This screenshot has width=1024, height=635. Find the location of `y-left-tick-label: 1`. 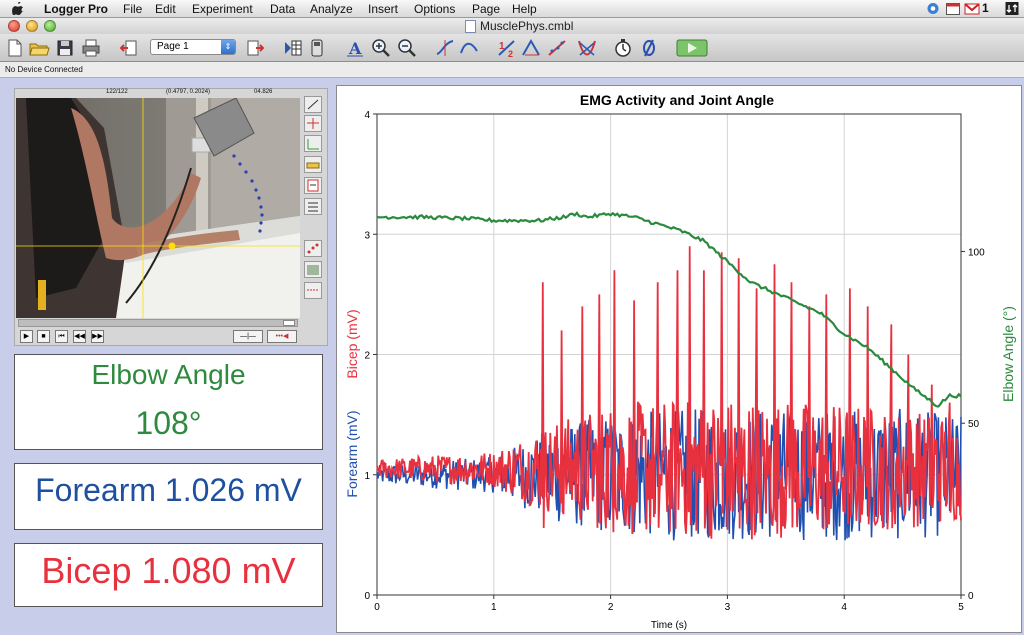

y-left-tick-label: 1 is located at coordinates (367, 476).